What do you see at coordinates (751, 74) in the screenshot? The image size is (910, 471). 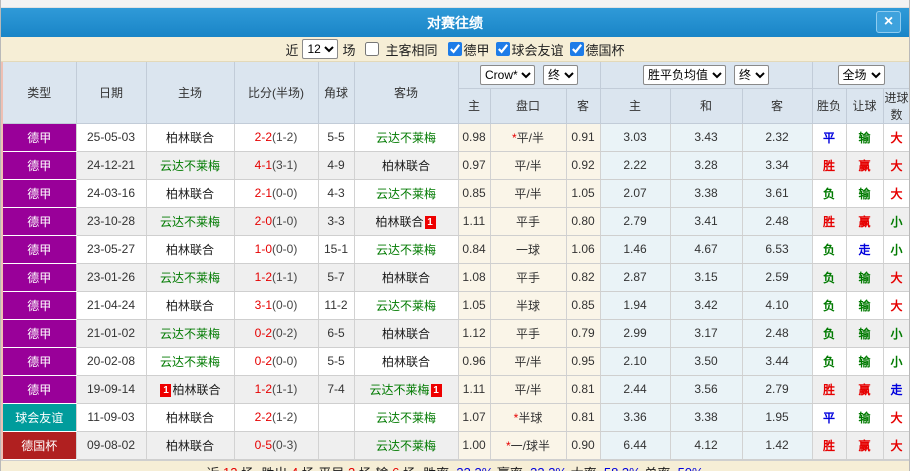 I see `avg-state-select: 终` at bounding box center [751, 74].